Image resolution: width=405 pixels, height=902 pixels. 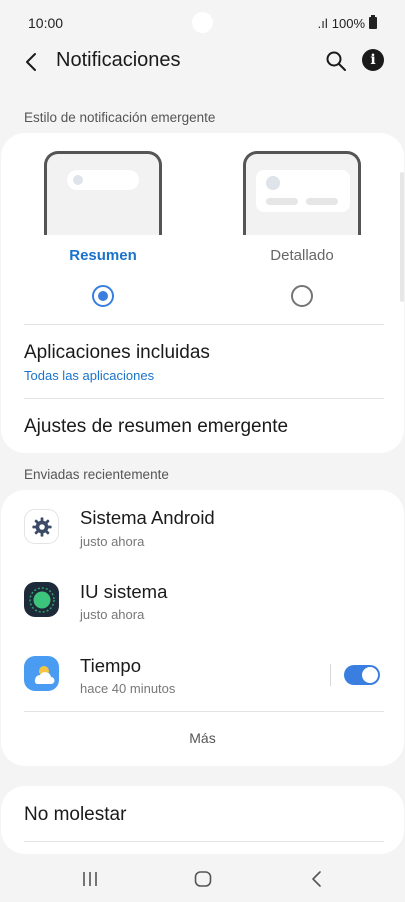 I want to click on app-name: Tiempo, so click(x=111, y=665).